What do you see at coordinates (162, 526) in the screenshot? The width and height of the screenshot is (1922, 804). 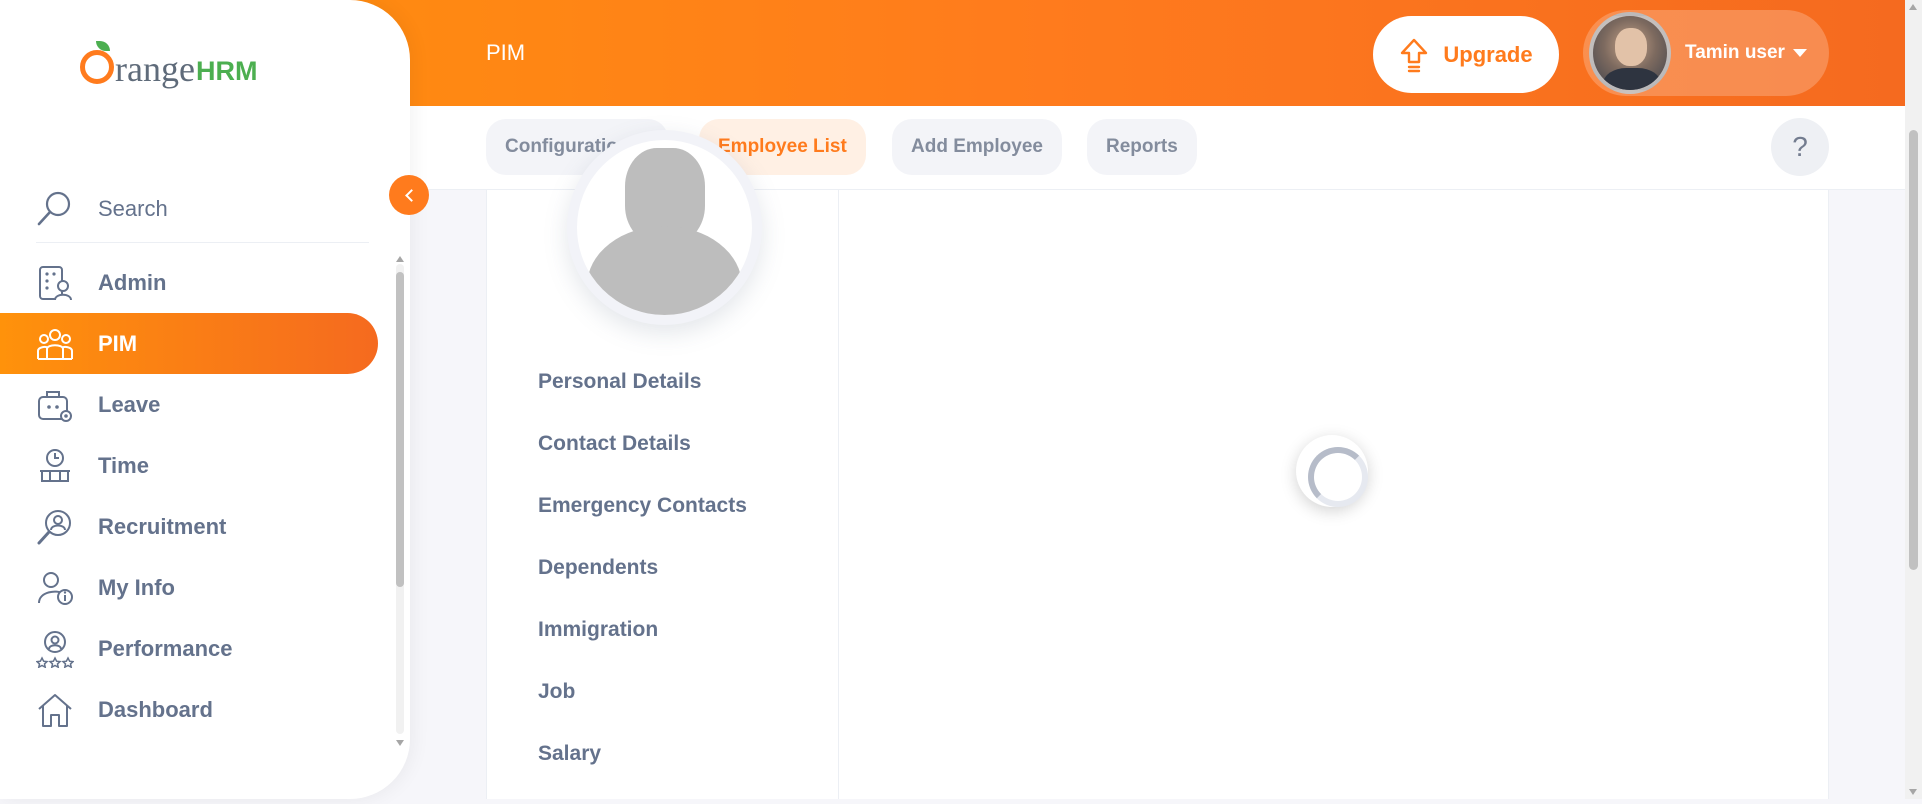 I see `sidebar-item-label: Recruitment` at bounding box center [162, 526].